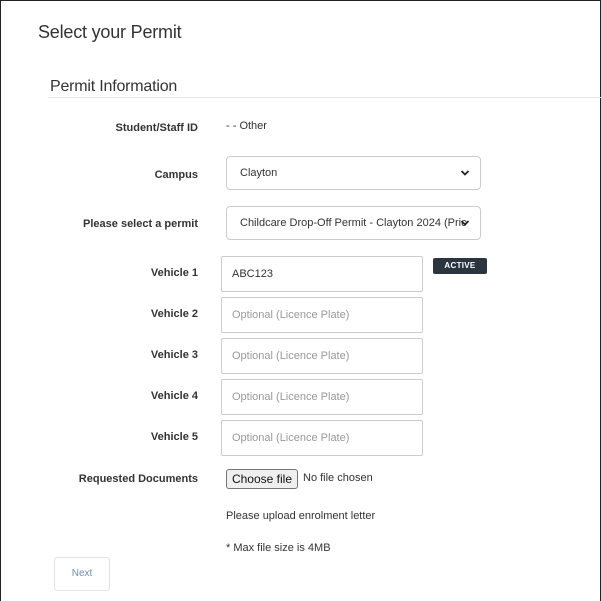 The height and width of the screenshot is (601, 601). I want to click on page-title: Select your Permit, so click(110, 32).